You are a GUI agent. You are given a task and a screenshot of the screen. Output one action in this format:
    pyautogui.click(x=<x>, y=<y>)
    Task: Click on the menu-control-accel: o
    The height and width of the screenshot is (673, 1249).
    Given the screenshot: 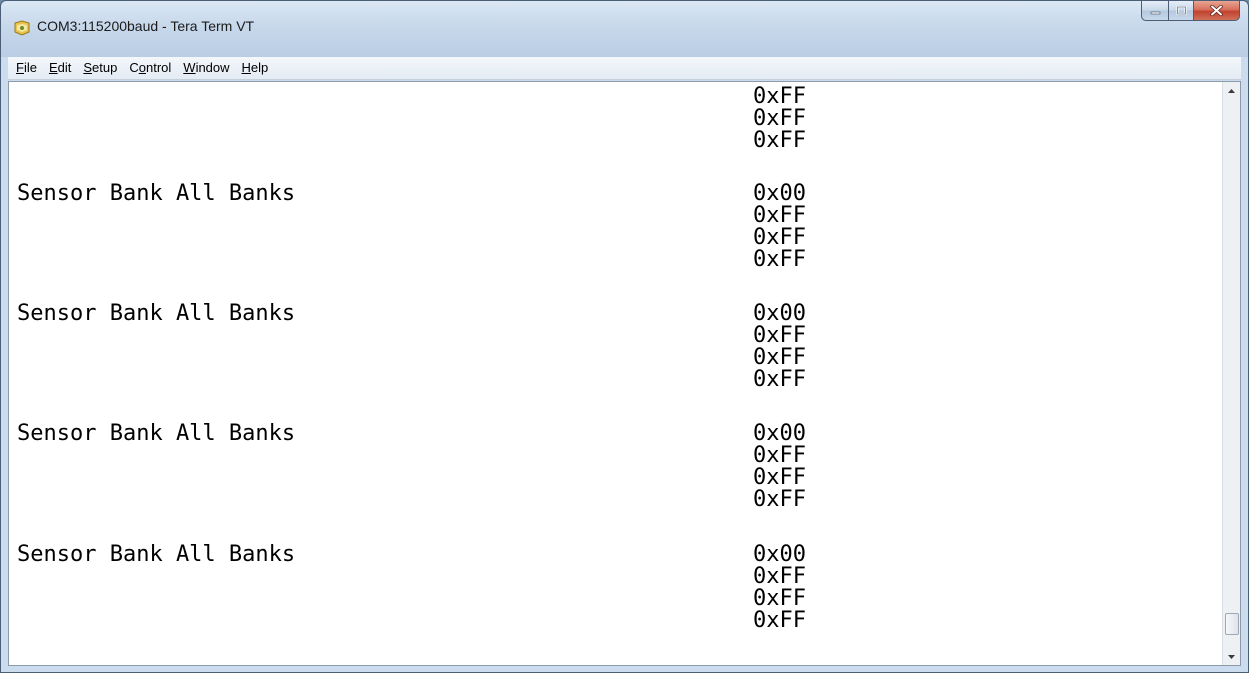 What is the action you would take?
    pyautogui.click(x=142, y=67)
    